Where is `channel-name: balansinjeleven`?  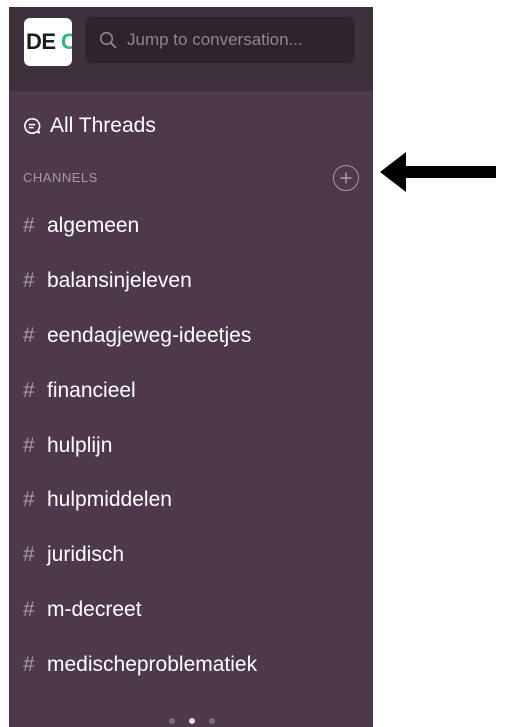
channel-name: balansinjeleven is located at coordinates (119, 281).